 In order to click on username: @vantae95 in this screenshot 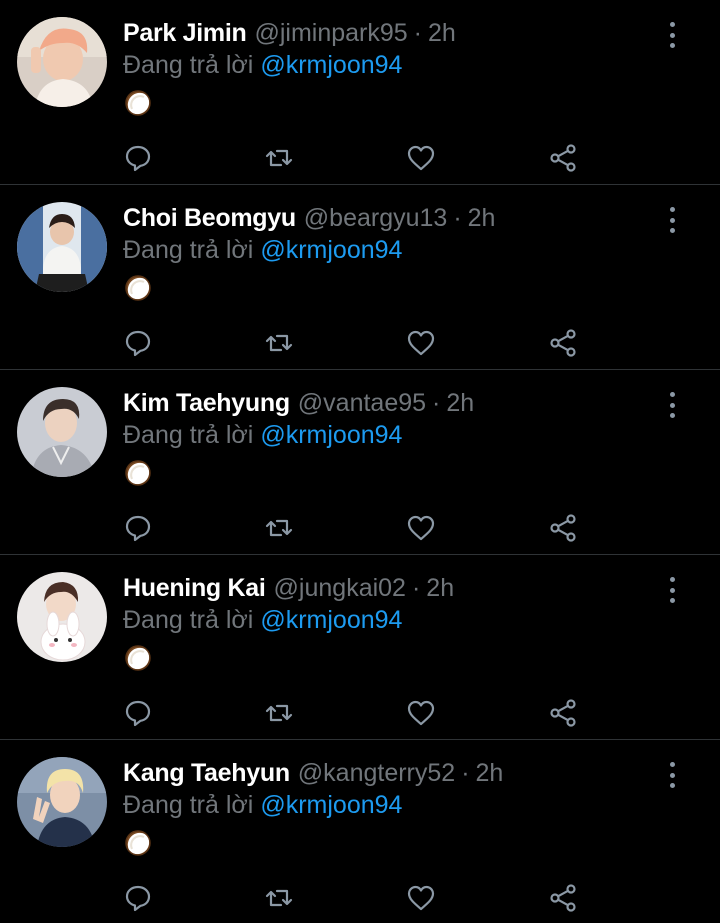, I will do `click(362, 403)`.